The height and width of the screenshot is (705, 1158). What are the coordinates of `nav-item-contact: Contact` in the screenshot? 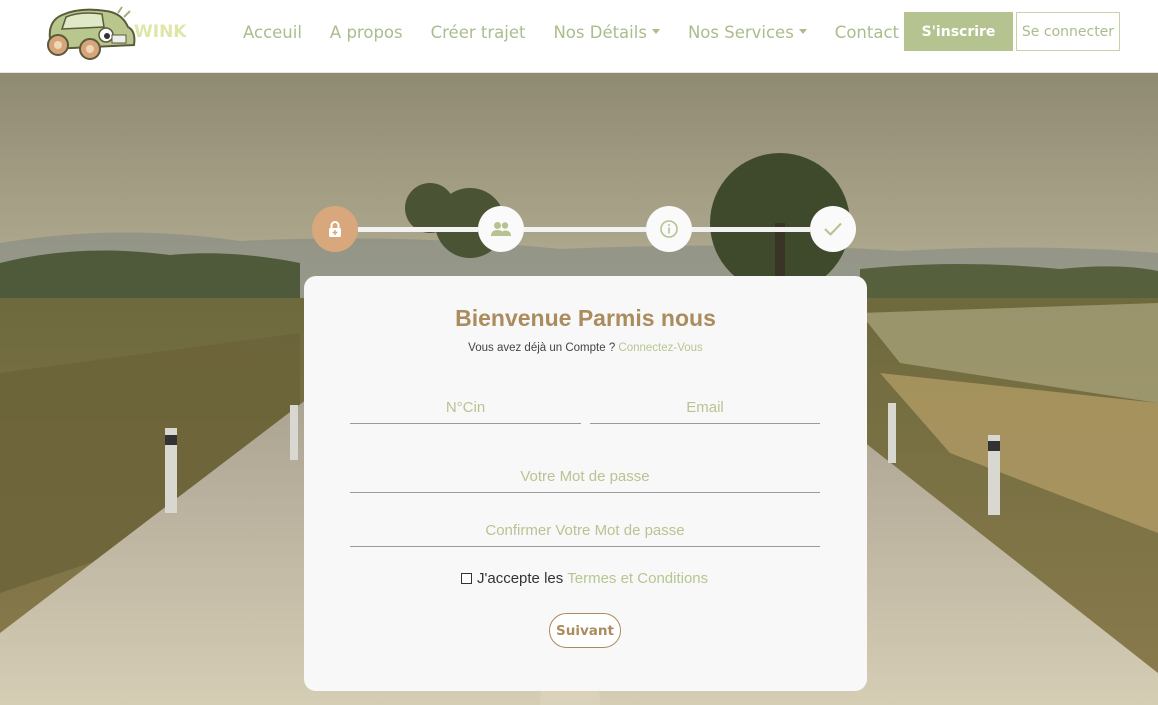 It's located at (873, 32).